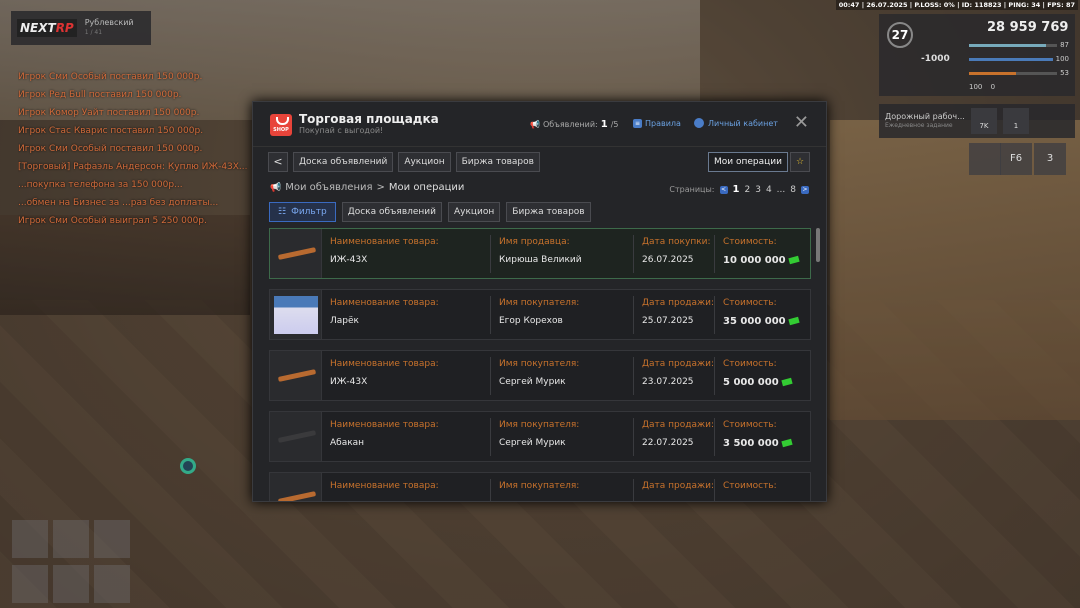 This screenshot has height=608, width=1080. I want to click on price-value: 5 000 000, so click(758, 382).